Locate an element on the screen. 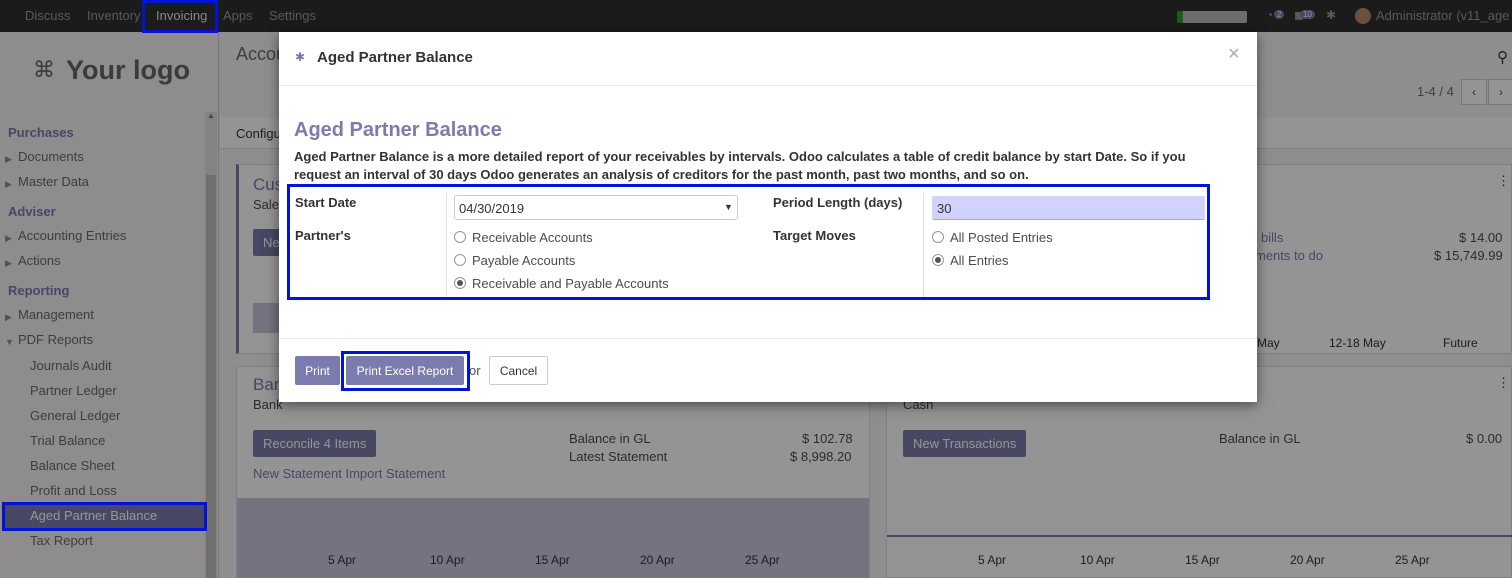  highlight-aged-partner-balance-top is located at coordinates (104, 516).